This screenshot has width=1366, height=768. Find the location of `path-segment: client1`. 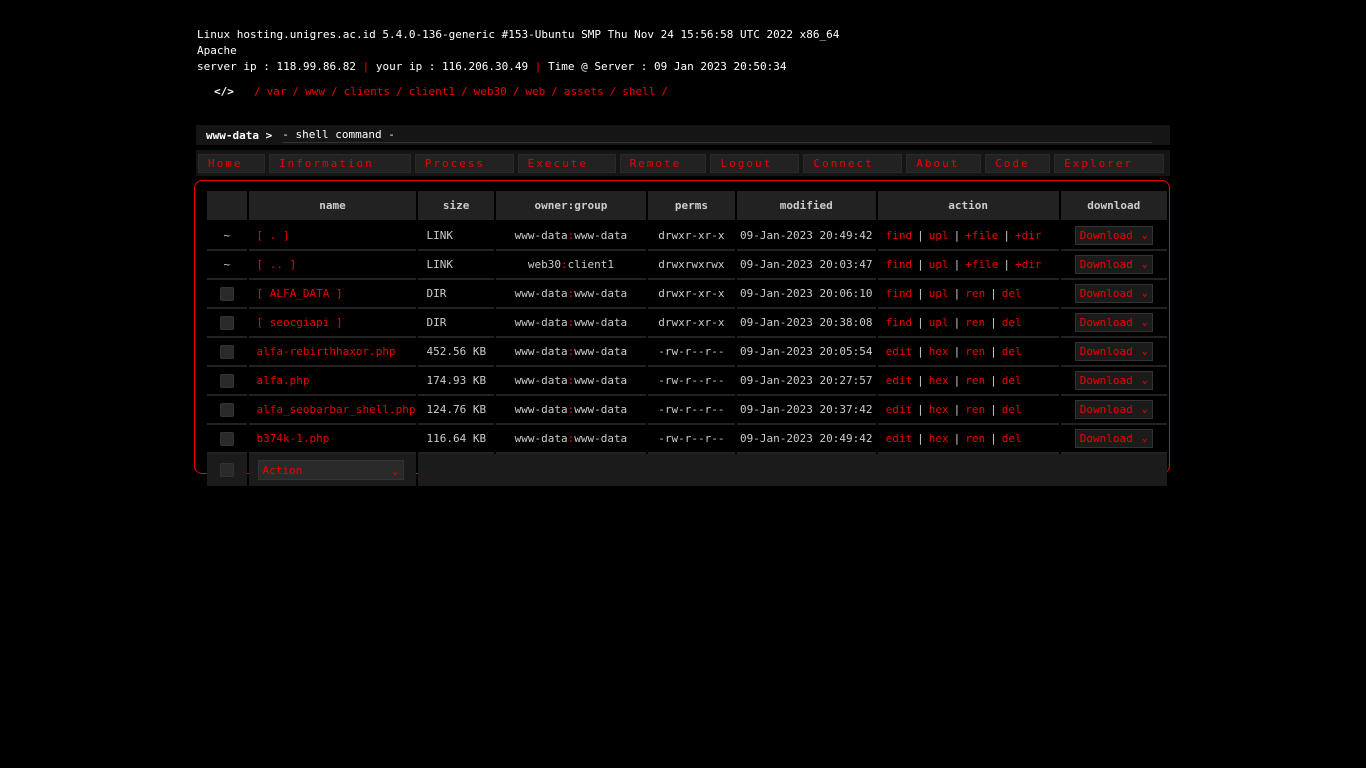

path-segment: client1 is located at coordinates (432, 91).